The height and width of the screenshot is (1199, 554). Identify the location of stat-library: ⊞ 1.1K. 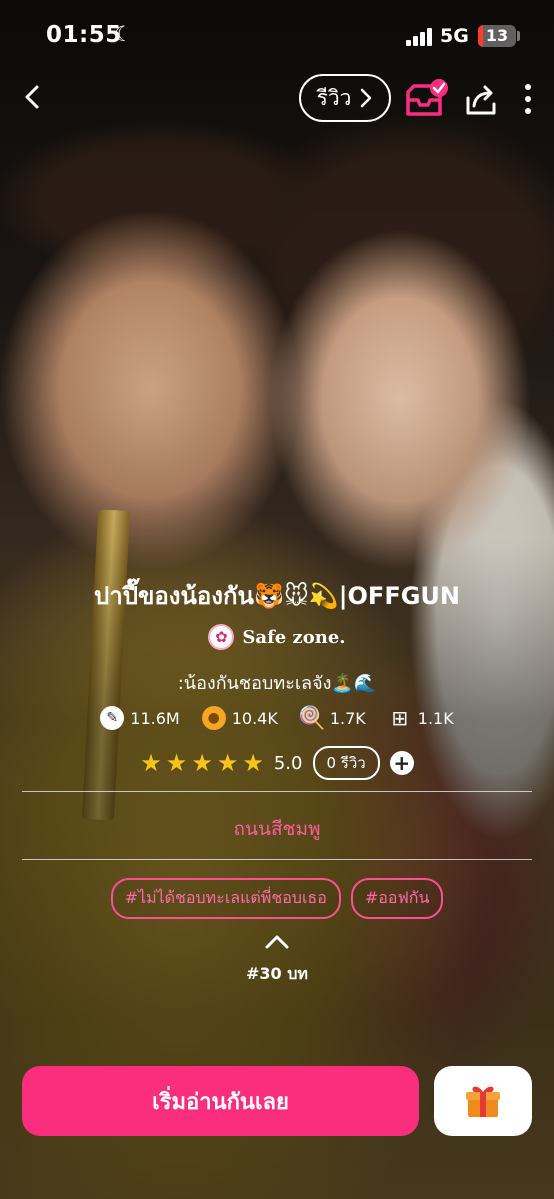
(421, 718).